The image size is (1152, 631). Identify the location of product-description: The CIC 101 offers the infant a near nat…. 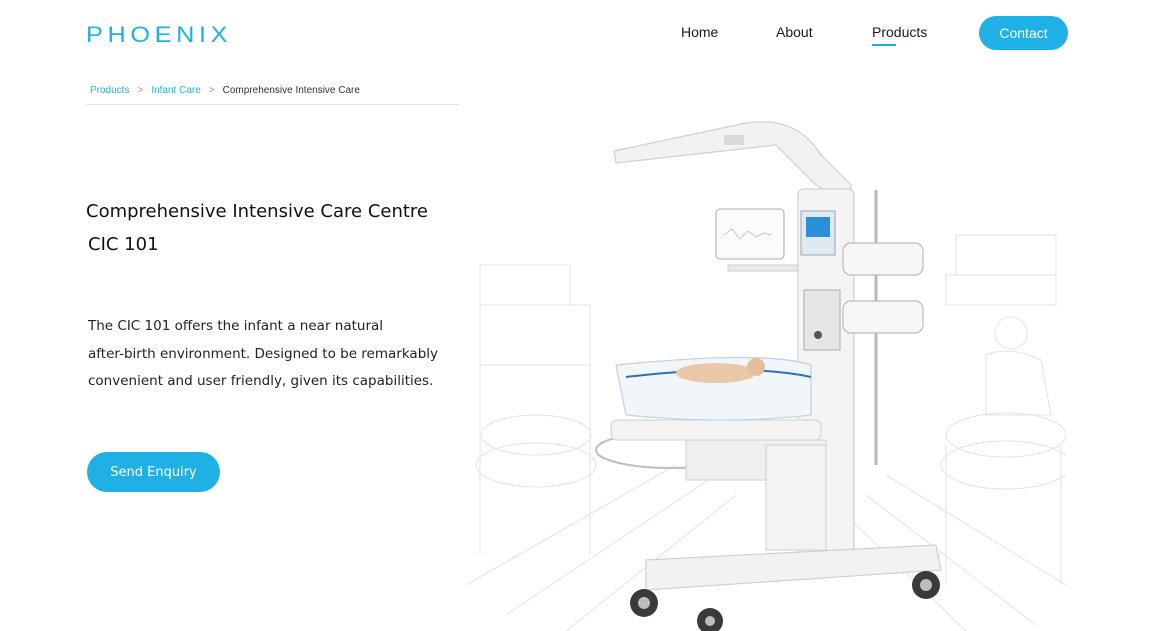
(273, 354).